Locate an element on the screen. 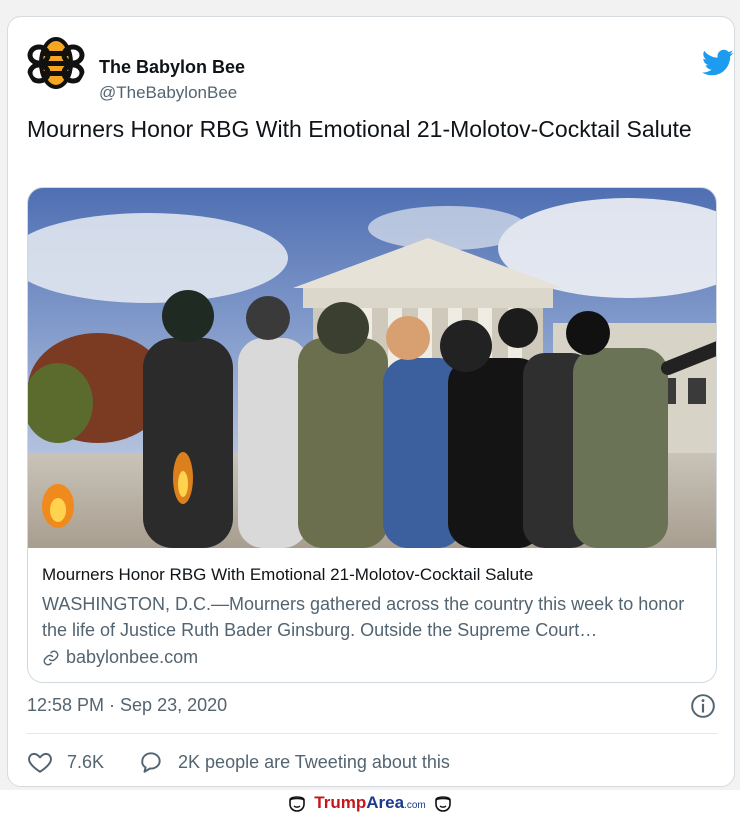 The height and width of the screenshot is (816, 740). author-name: The Babylon Bee is located at coordinates (172, 67).